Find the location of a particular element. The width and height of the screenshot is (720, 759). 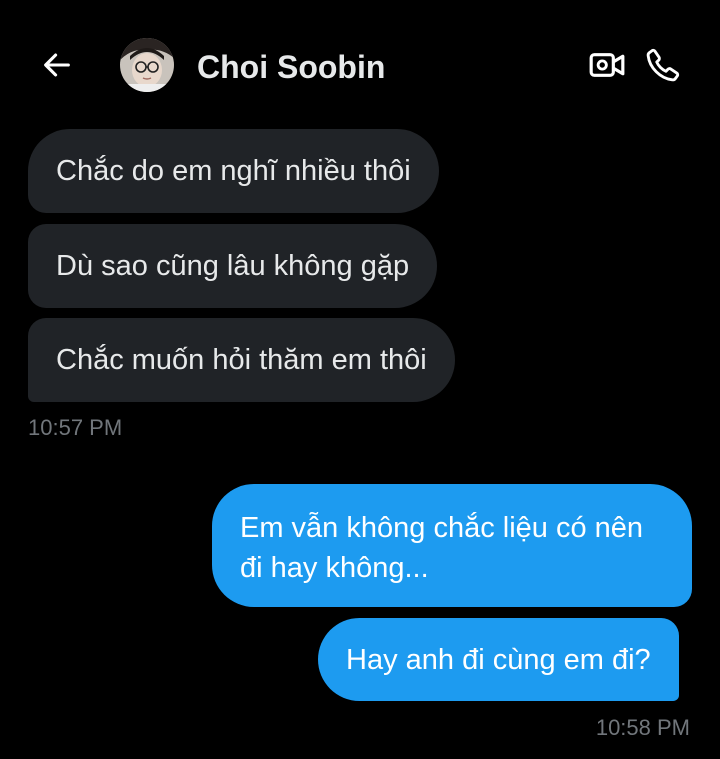

outgoing-message-bubble: Hay anh đi cùng em đi? is located at coordinates (498, 659).